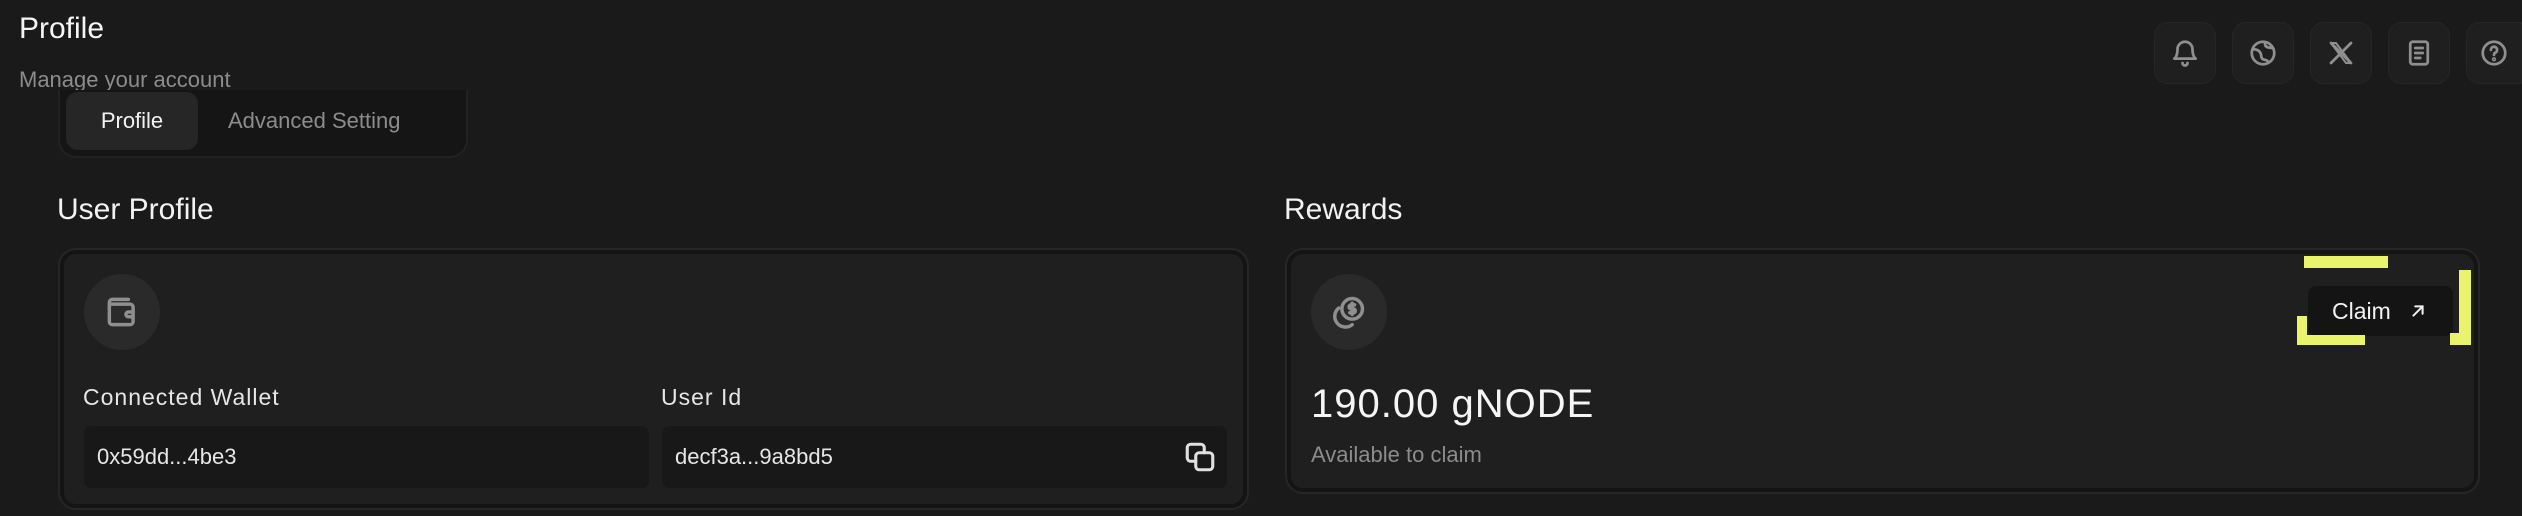  I want to click on copy-user-id-button, so click(1200, 457).